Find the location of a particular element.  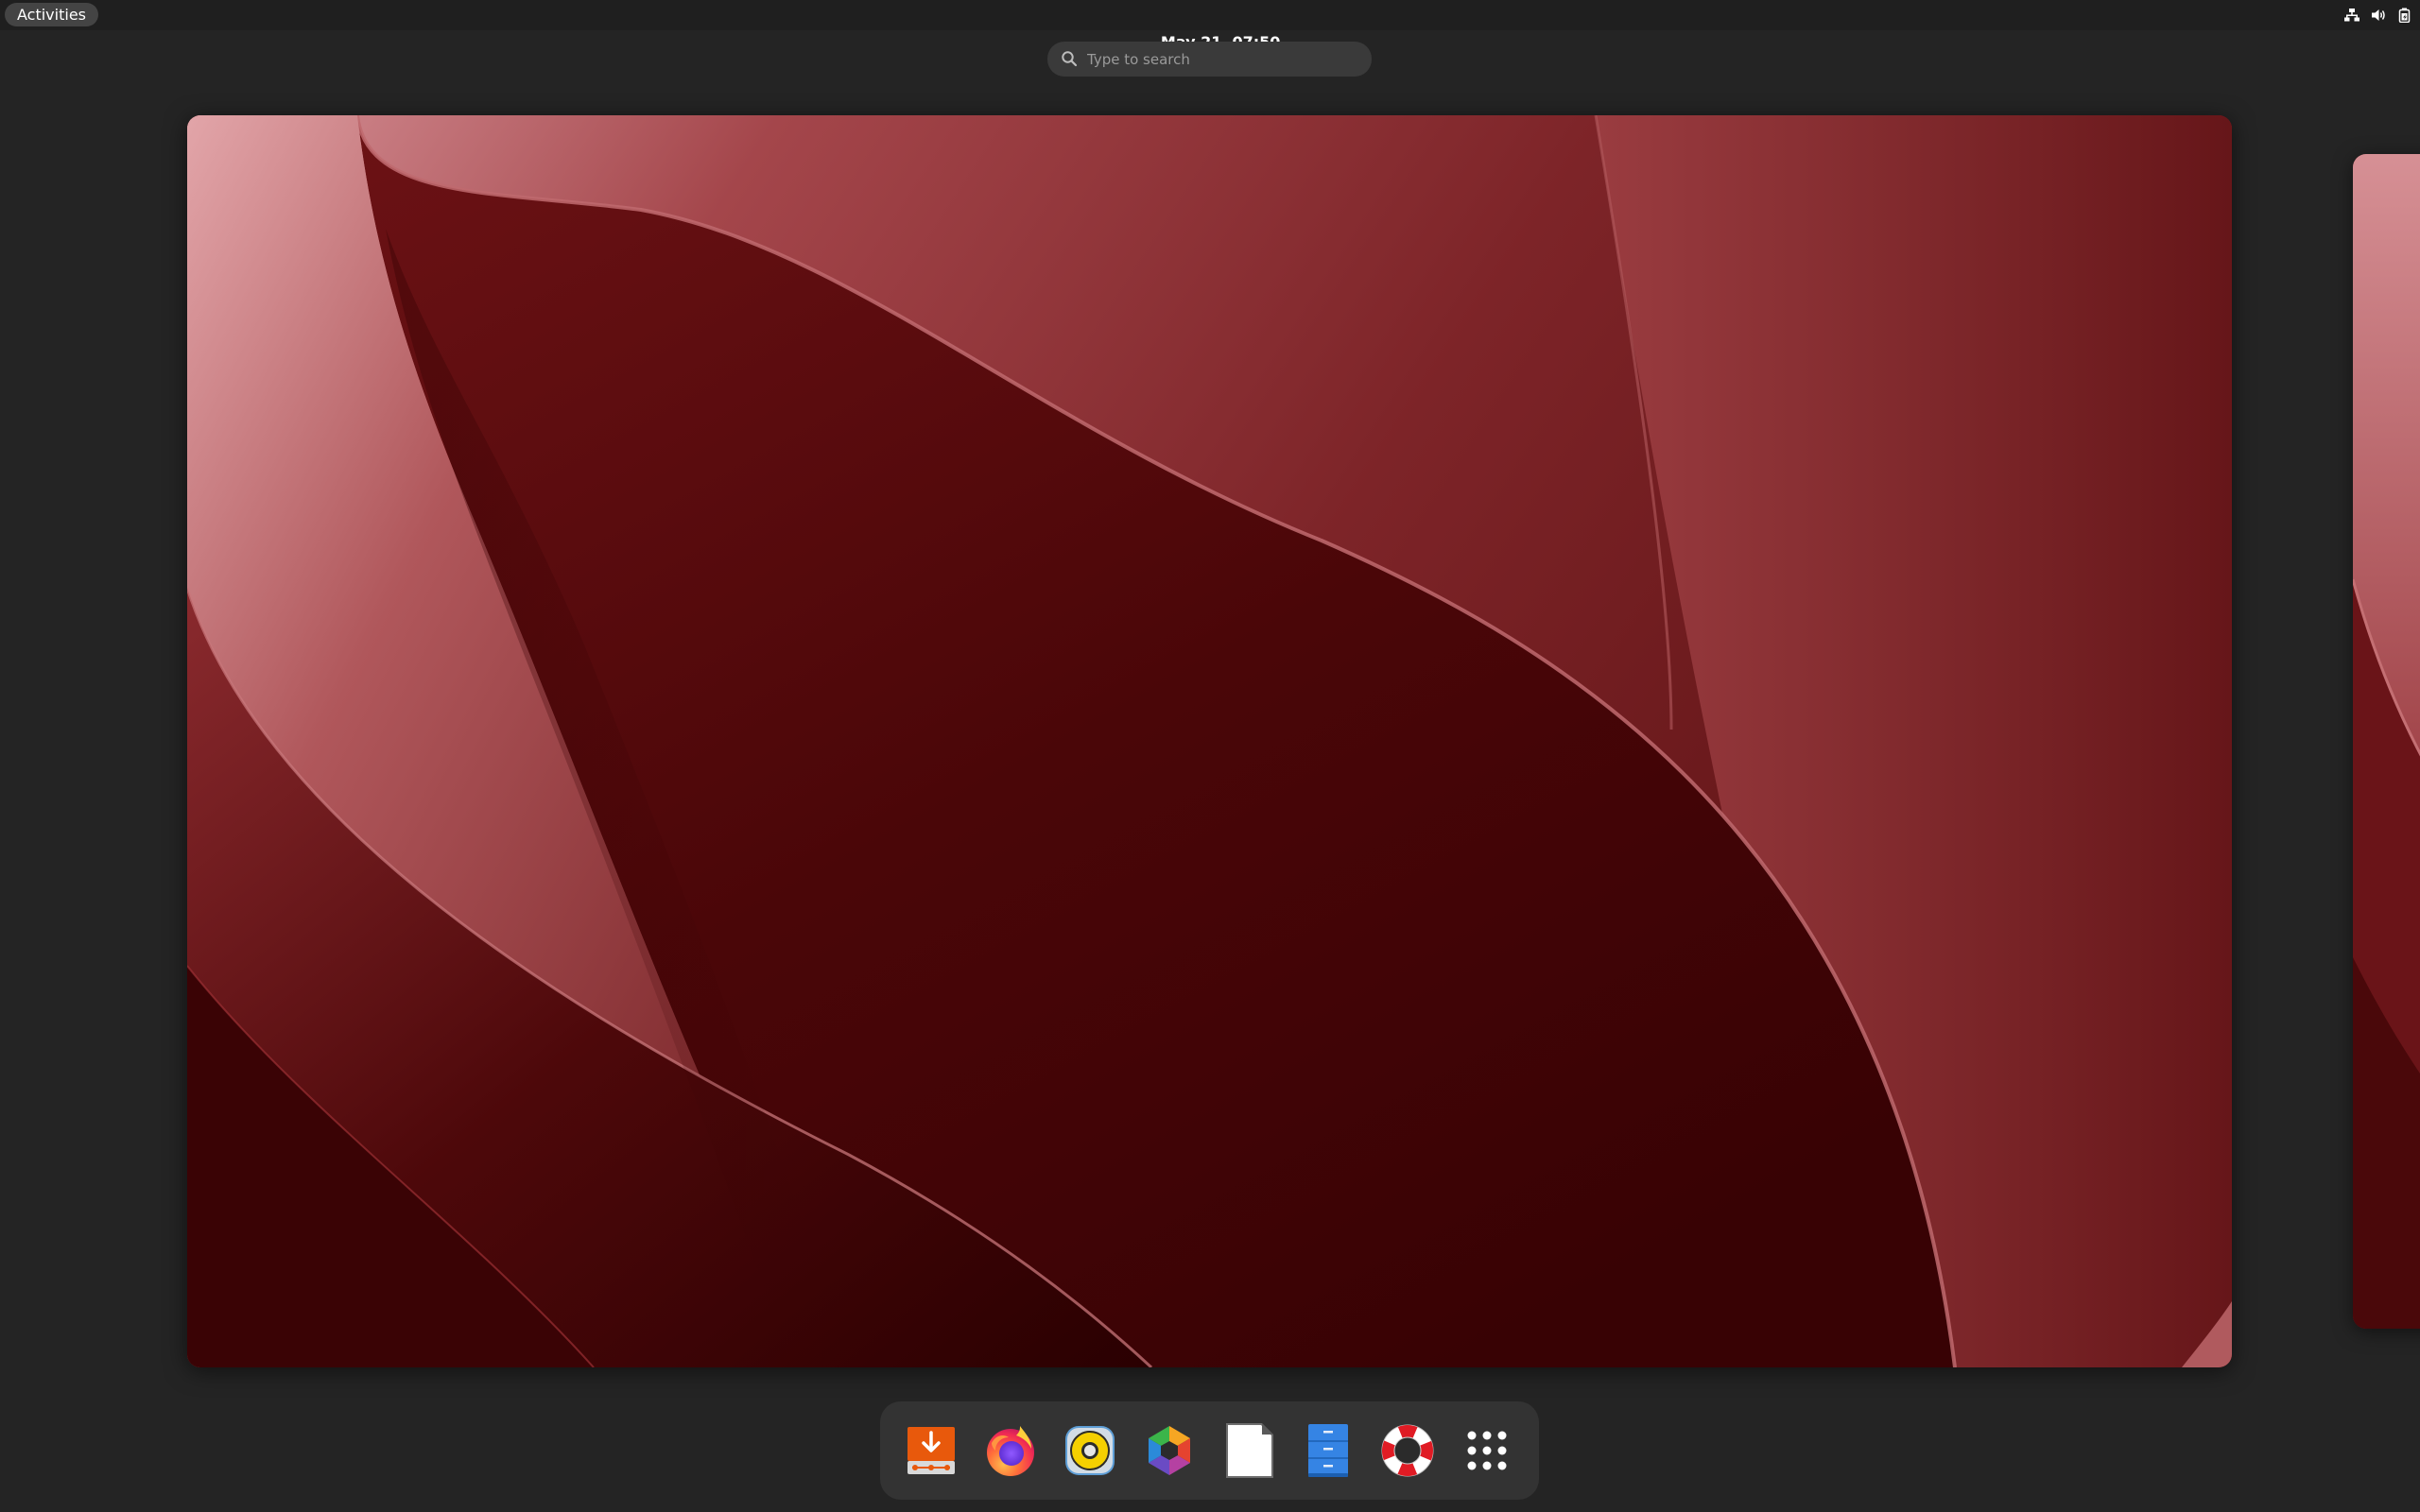

wallpaper-next is located at coordinates (2387, 741).